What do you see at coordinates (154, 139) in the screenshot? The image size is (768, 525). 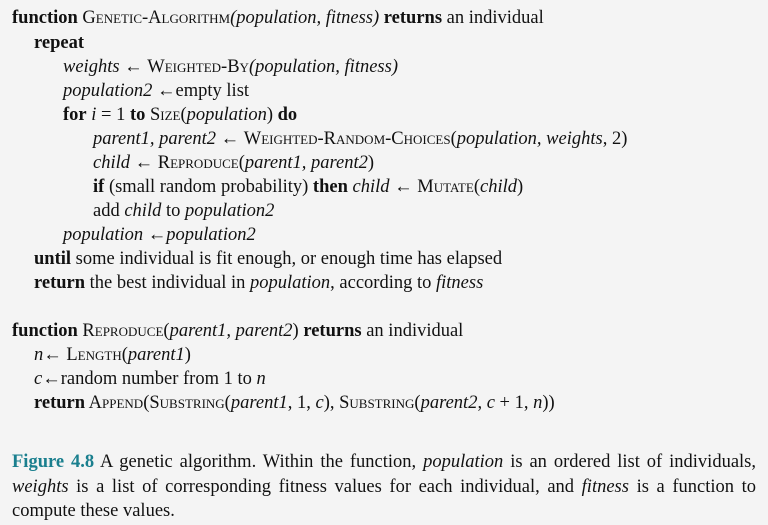 I see `var-parents: parent1, parent2` at bounding box center [154, 139].